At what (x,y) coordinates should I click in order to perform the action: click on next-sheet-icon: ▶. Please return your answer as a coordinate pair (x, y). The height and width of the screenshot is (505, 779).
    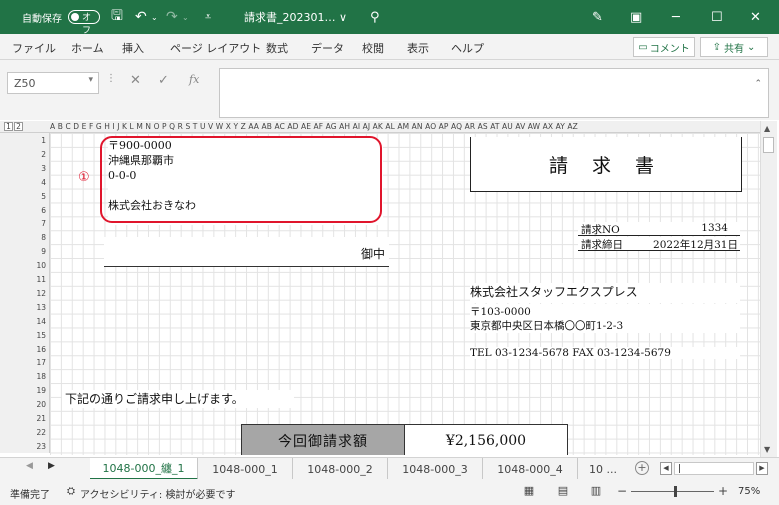
    Looking at the image, I should click on (51, 466).